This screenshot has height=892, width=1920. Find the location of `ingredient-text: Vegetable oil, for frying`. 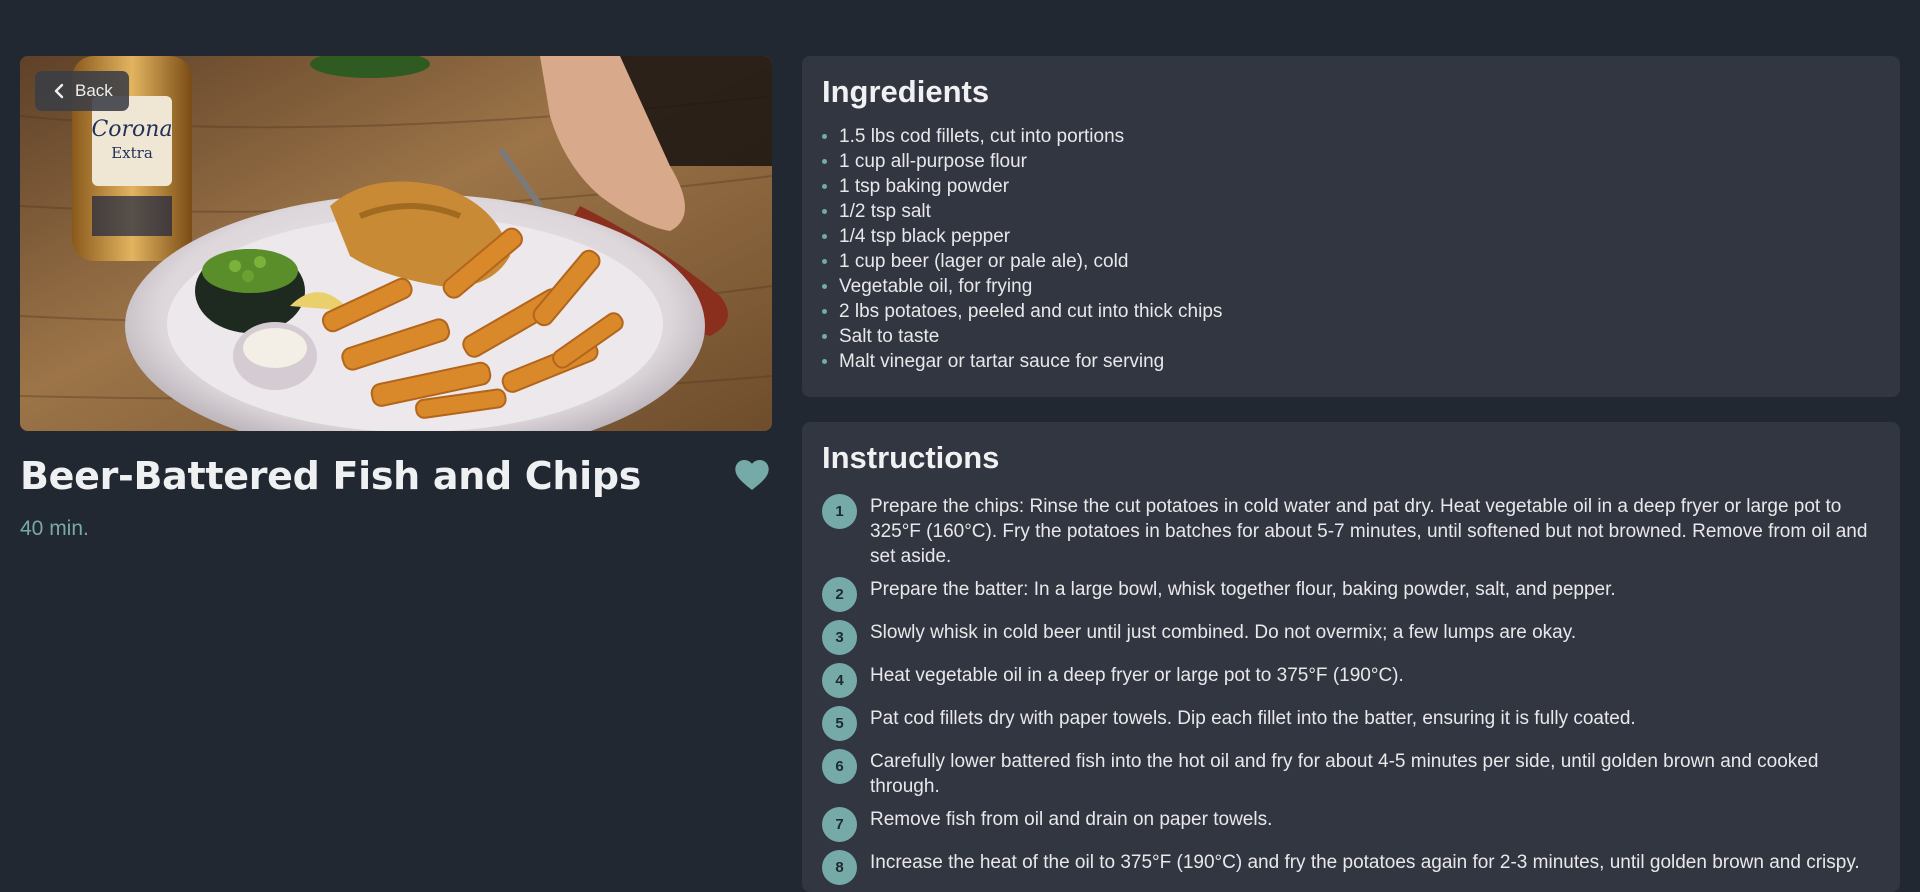

ingredient-text: Vegetable oil, for frying is located at coordinates (936, 286).